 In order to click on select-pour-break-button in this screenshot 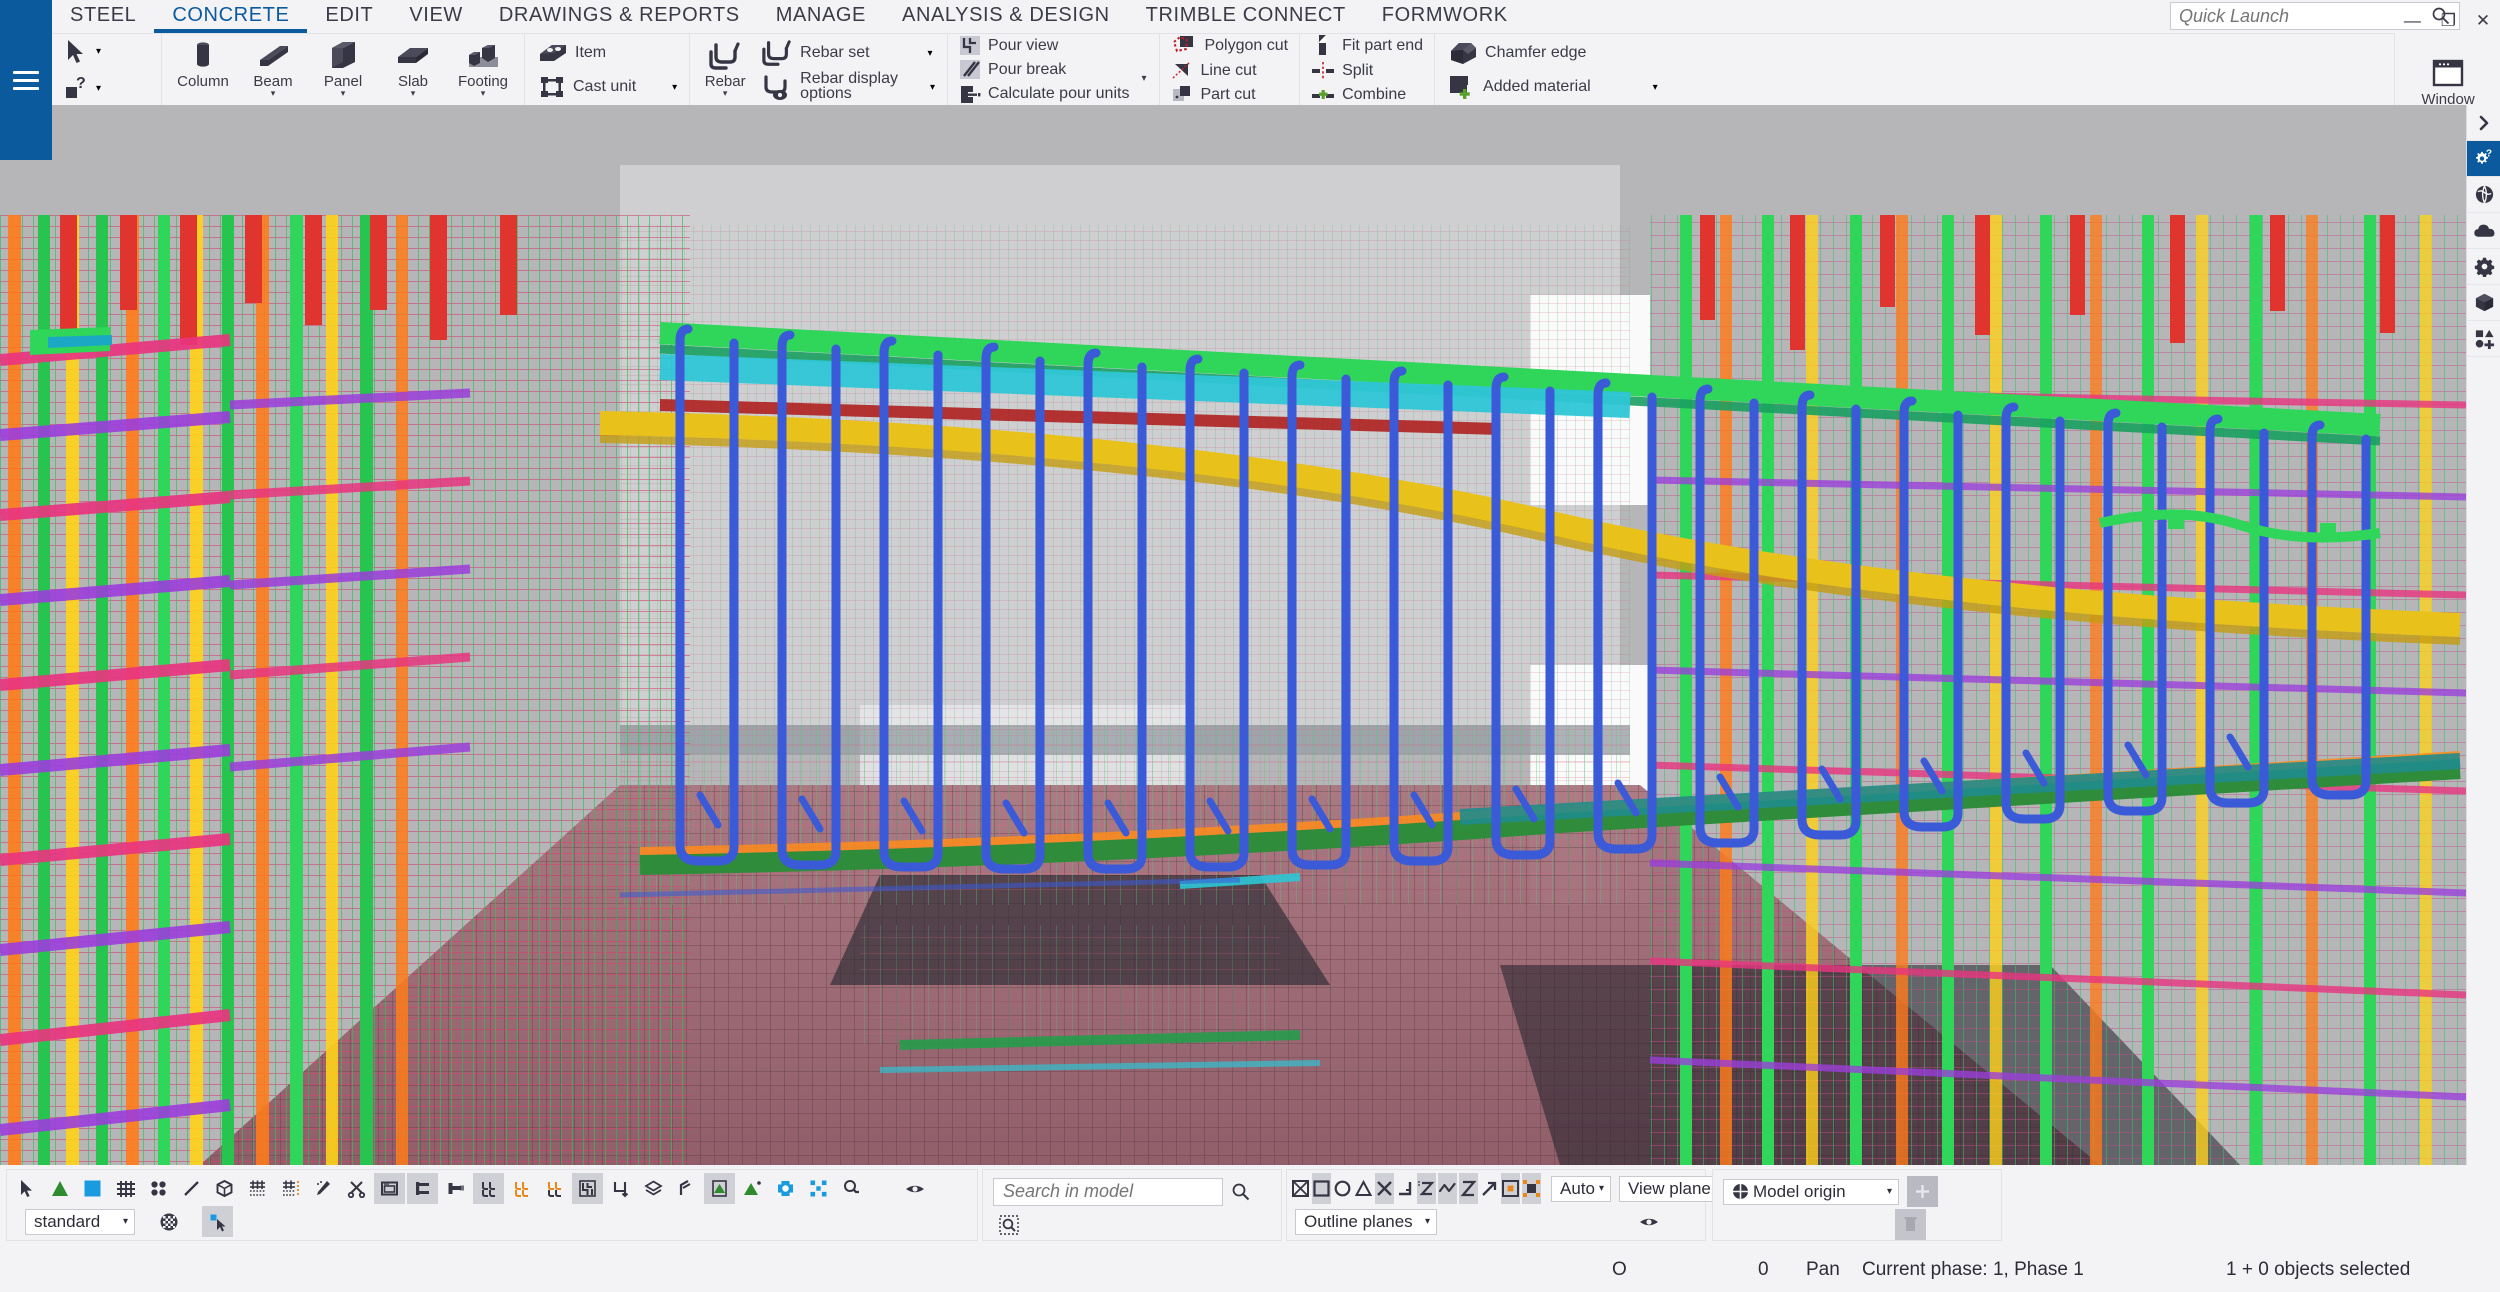, I will do `click(620, 1188)`.